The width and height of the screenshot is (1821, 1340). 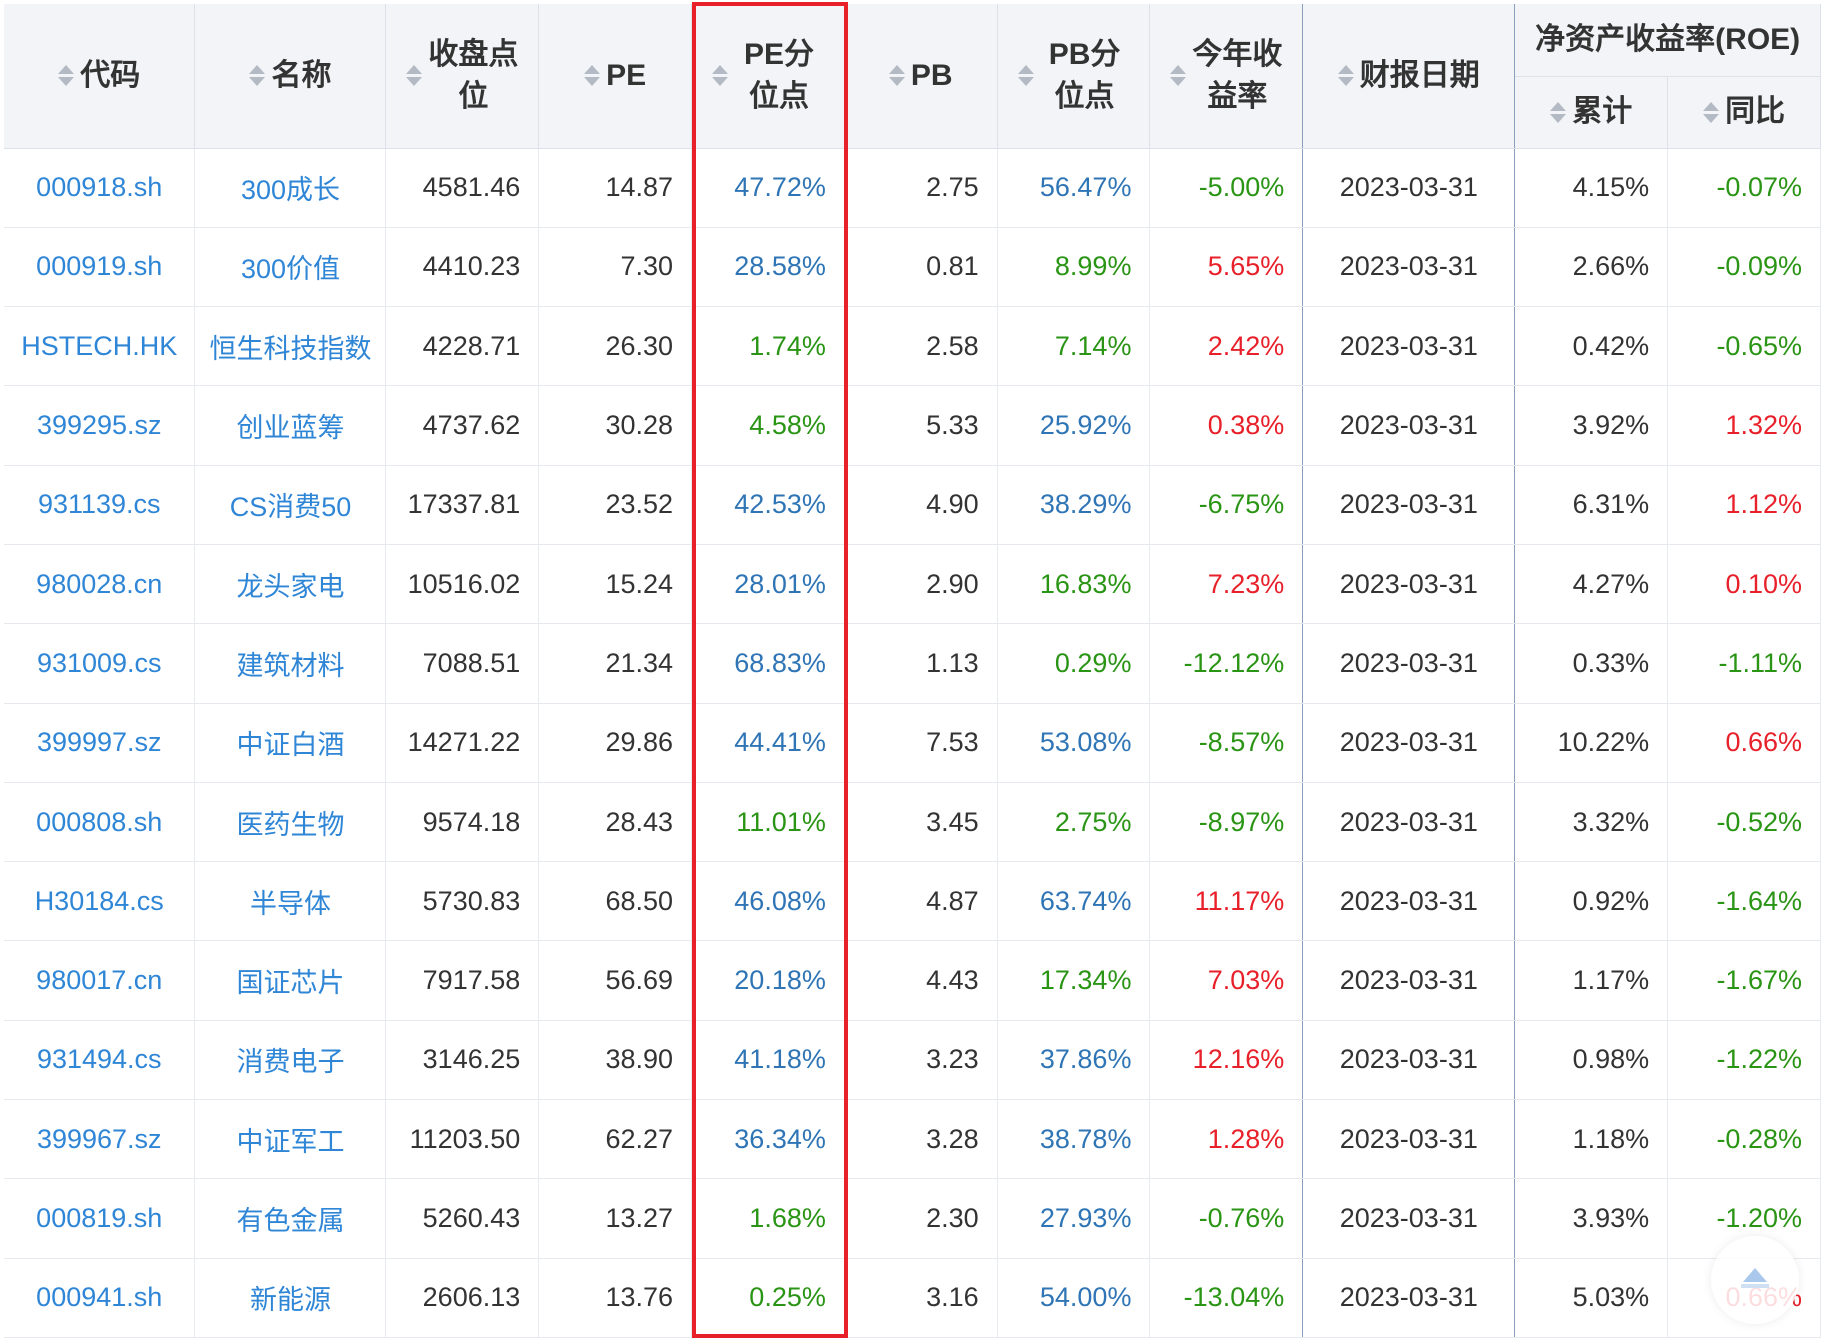 What do you see at coordinates (290, 901) in the screenshot?
I see `cell-name: 半导体` at bounding box center [290, 901].